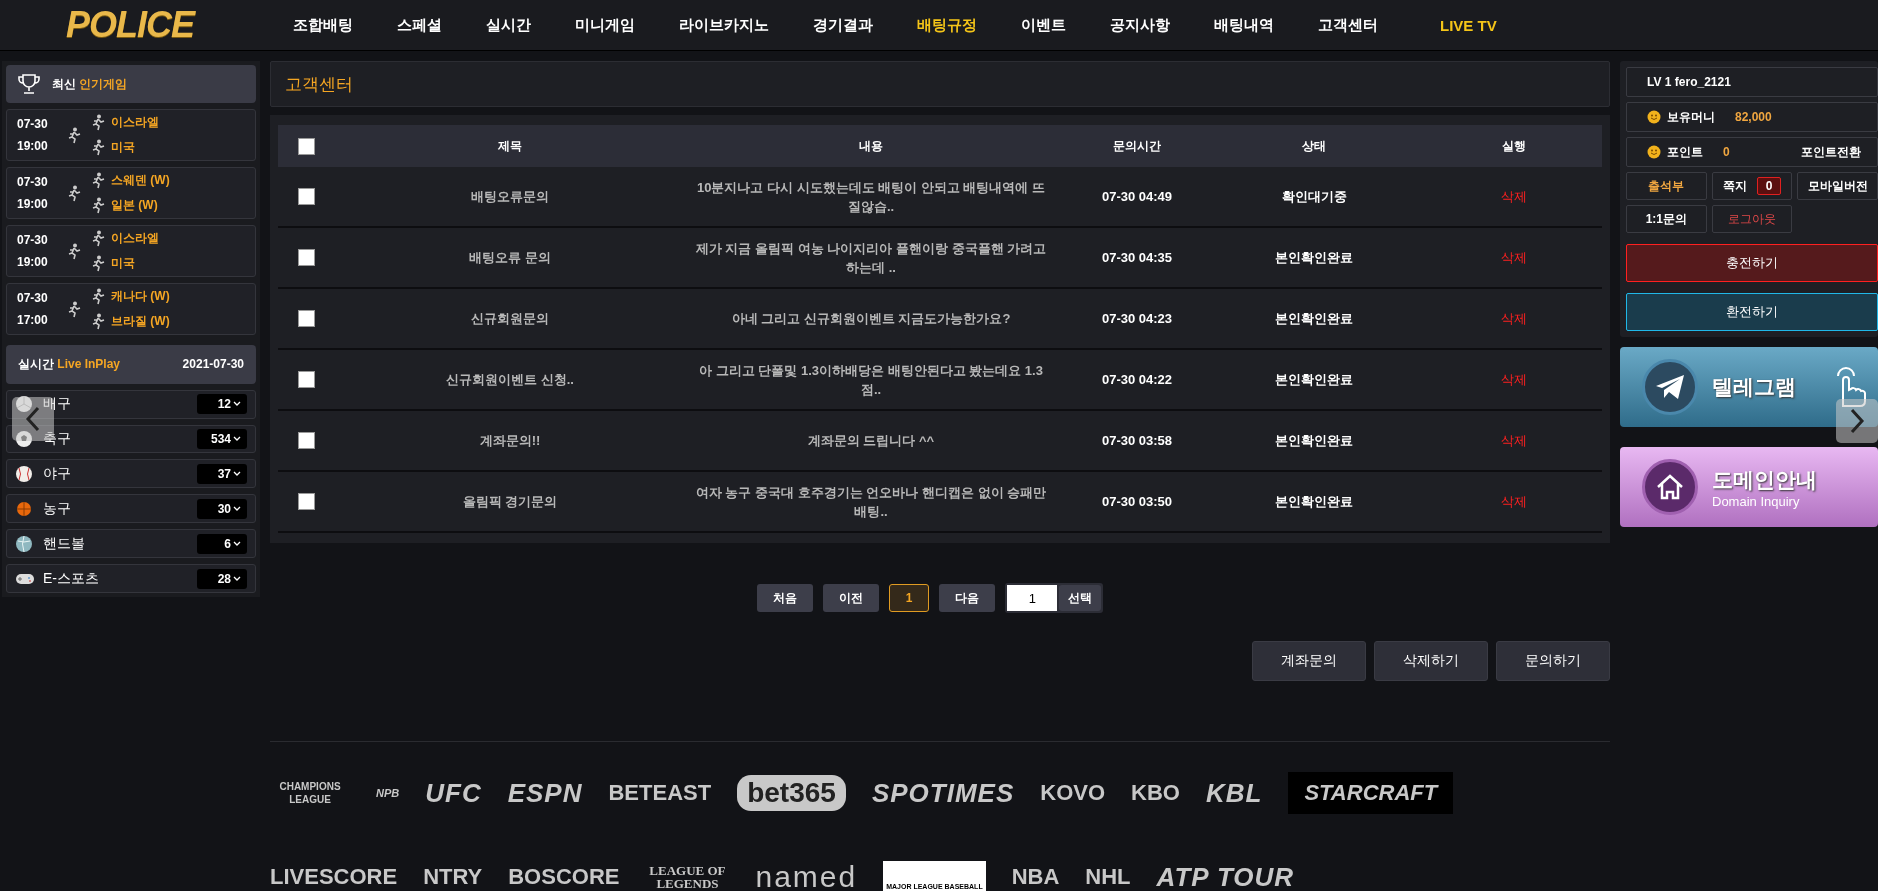  I want to click on match-count-dropdown: 37, so click(222, 473).